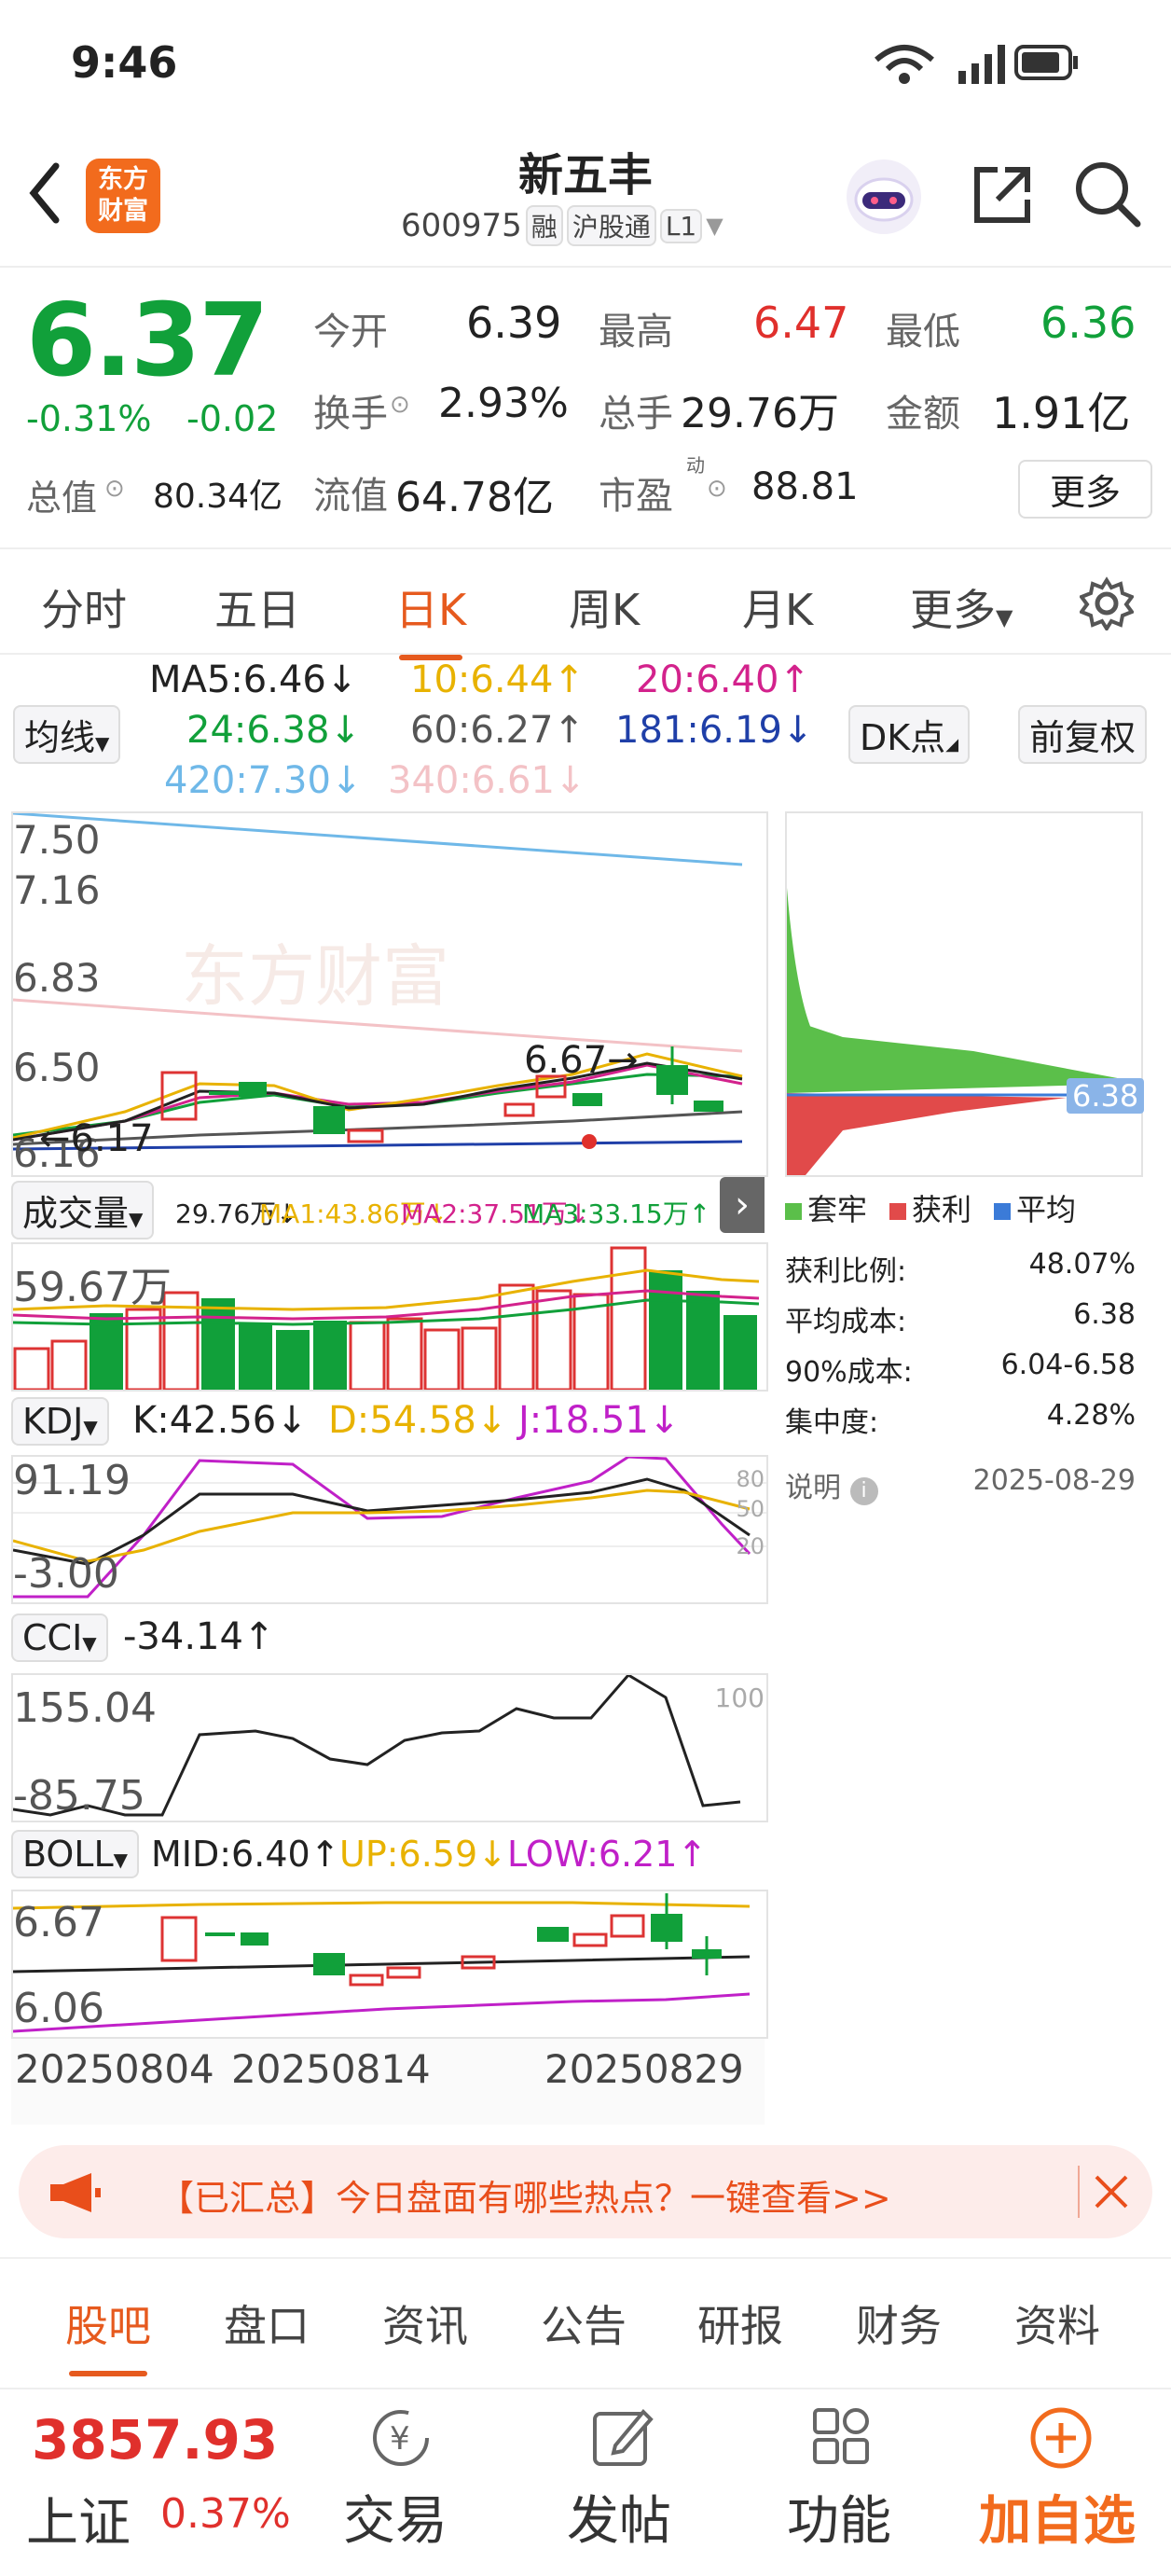 The image size is (1171, 2576). Describe the element at coordinates (1107, 603) in the screenshot. I see `settings-icon` at that location.